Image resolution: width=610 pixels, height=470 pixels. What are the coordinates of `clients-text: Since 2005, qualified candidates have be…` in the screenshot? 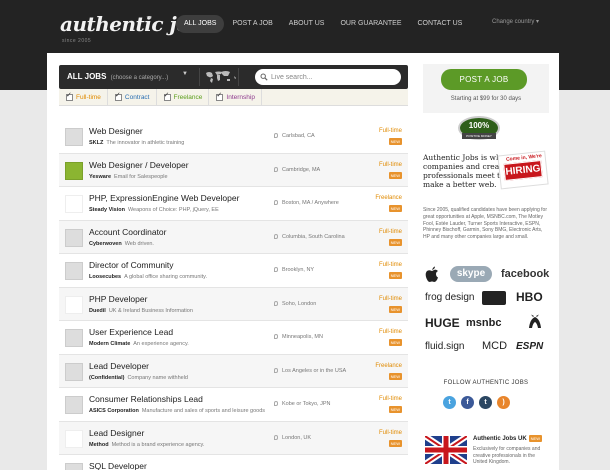 It's located at (485, 224).